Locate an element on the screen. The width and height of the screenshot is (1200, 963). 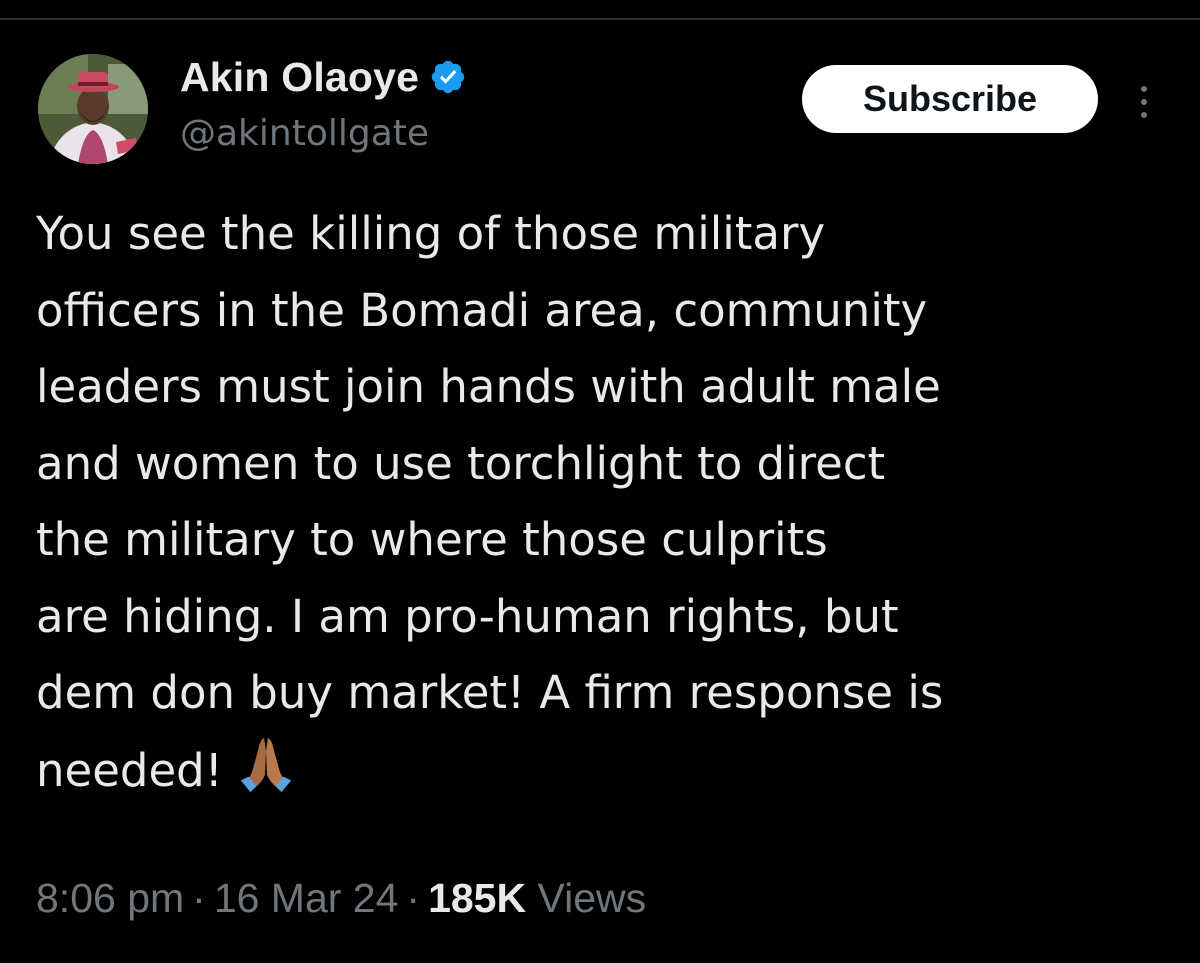
avatar is located at coordinates (93, 109).